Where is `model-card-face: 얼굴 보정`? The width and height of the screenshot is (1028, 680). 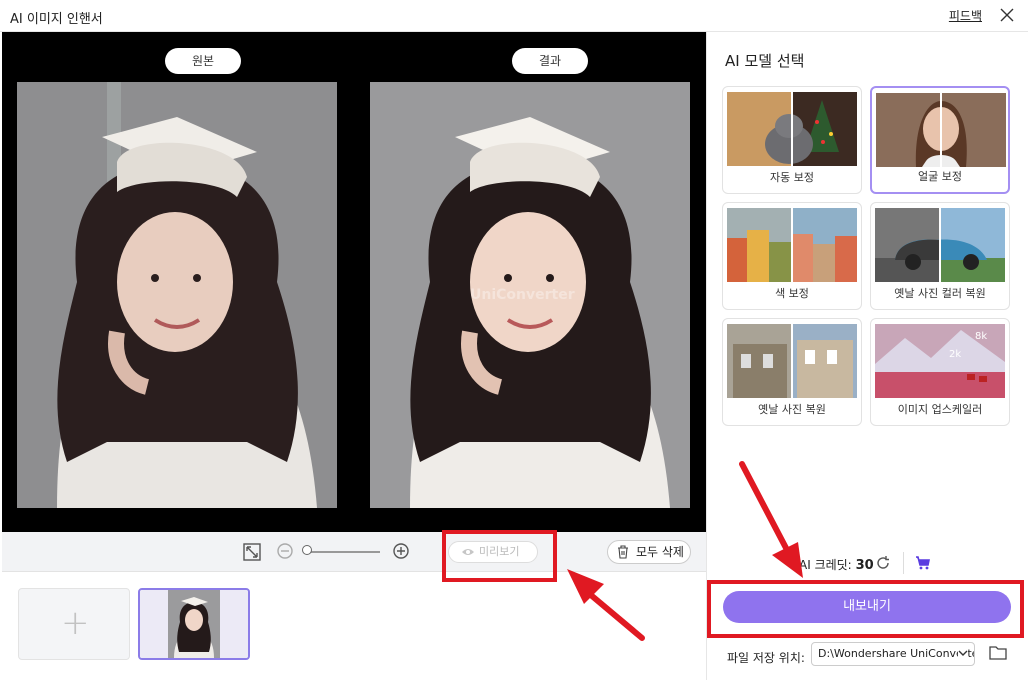
model-card-face: 얼굴 보정 is located at coordinates (940, 140).